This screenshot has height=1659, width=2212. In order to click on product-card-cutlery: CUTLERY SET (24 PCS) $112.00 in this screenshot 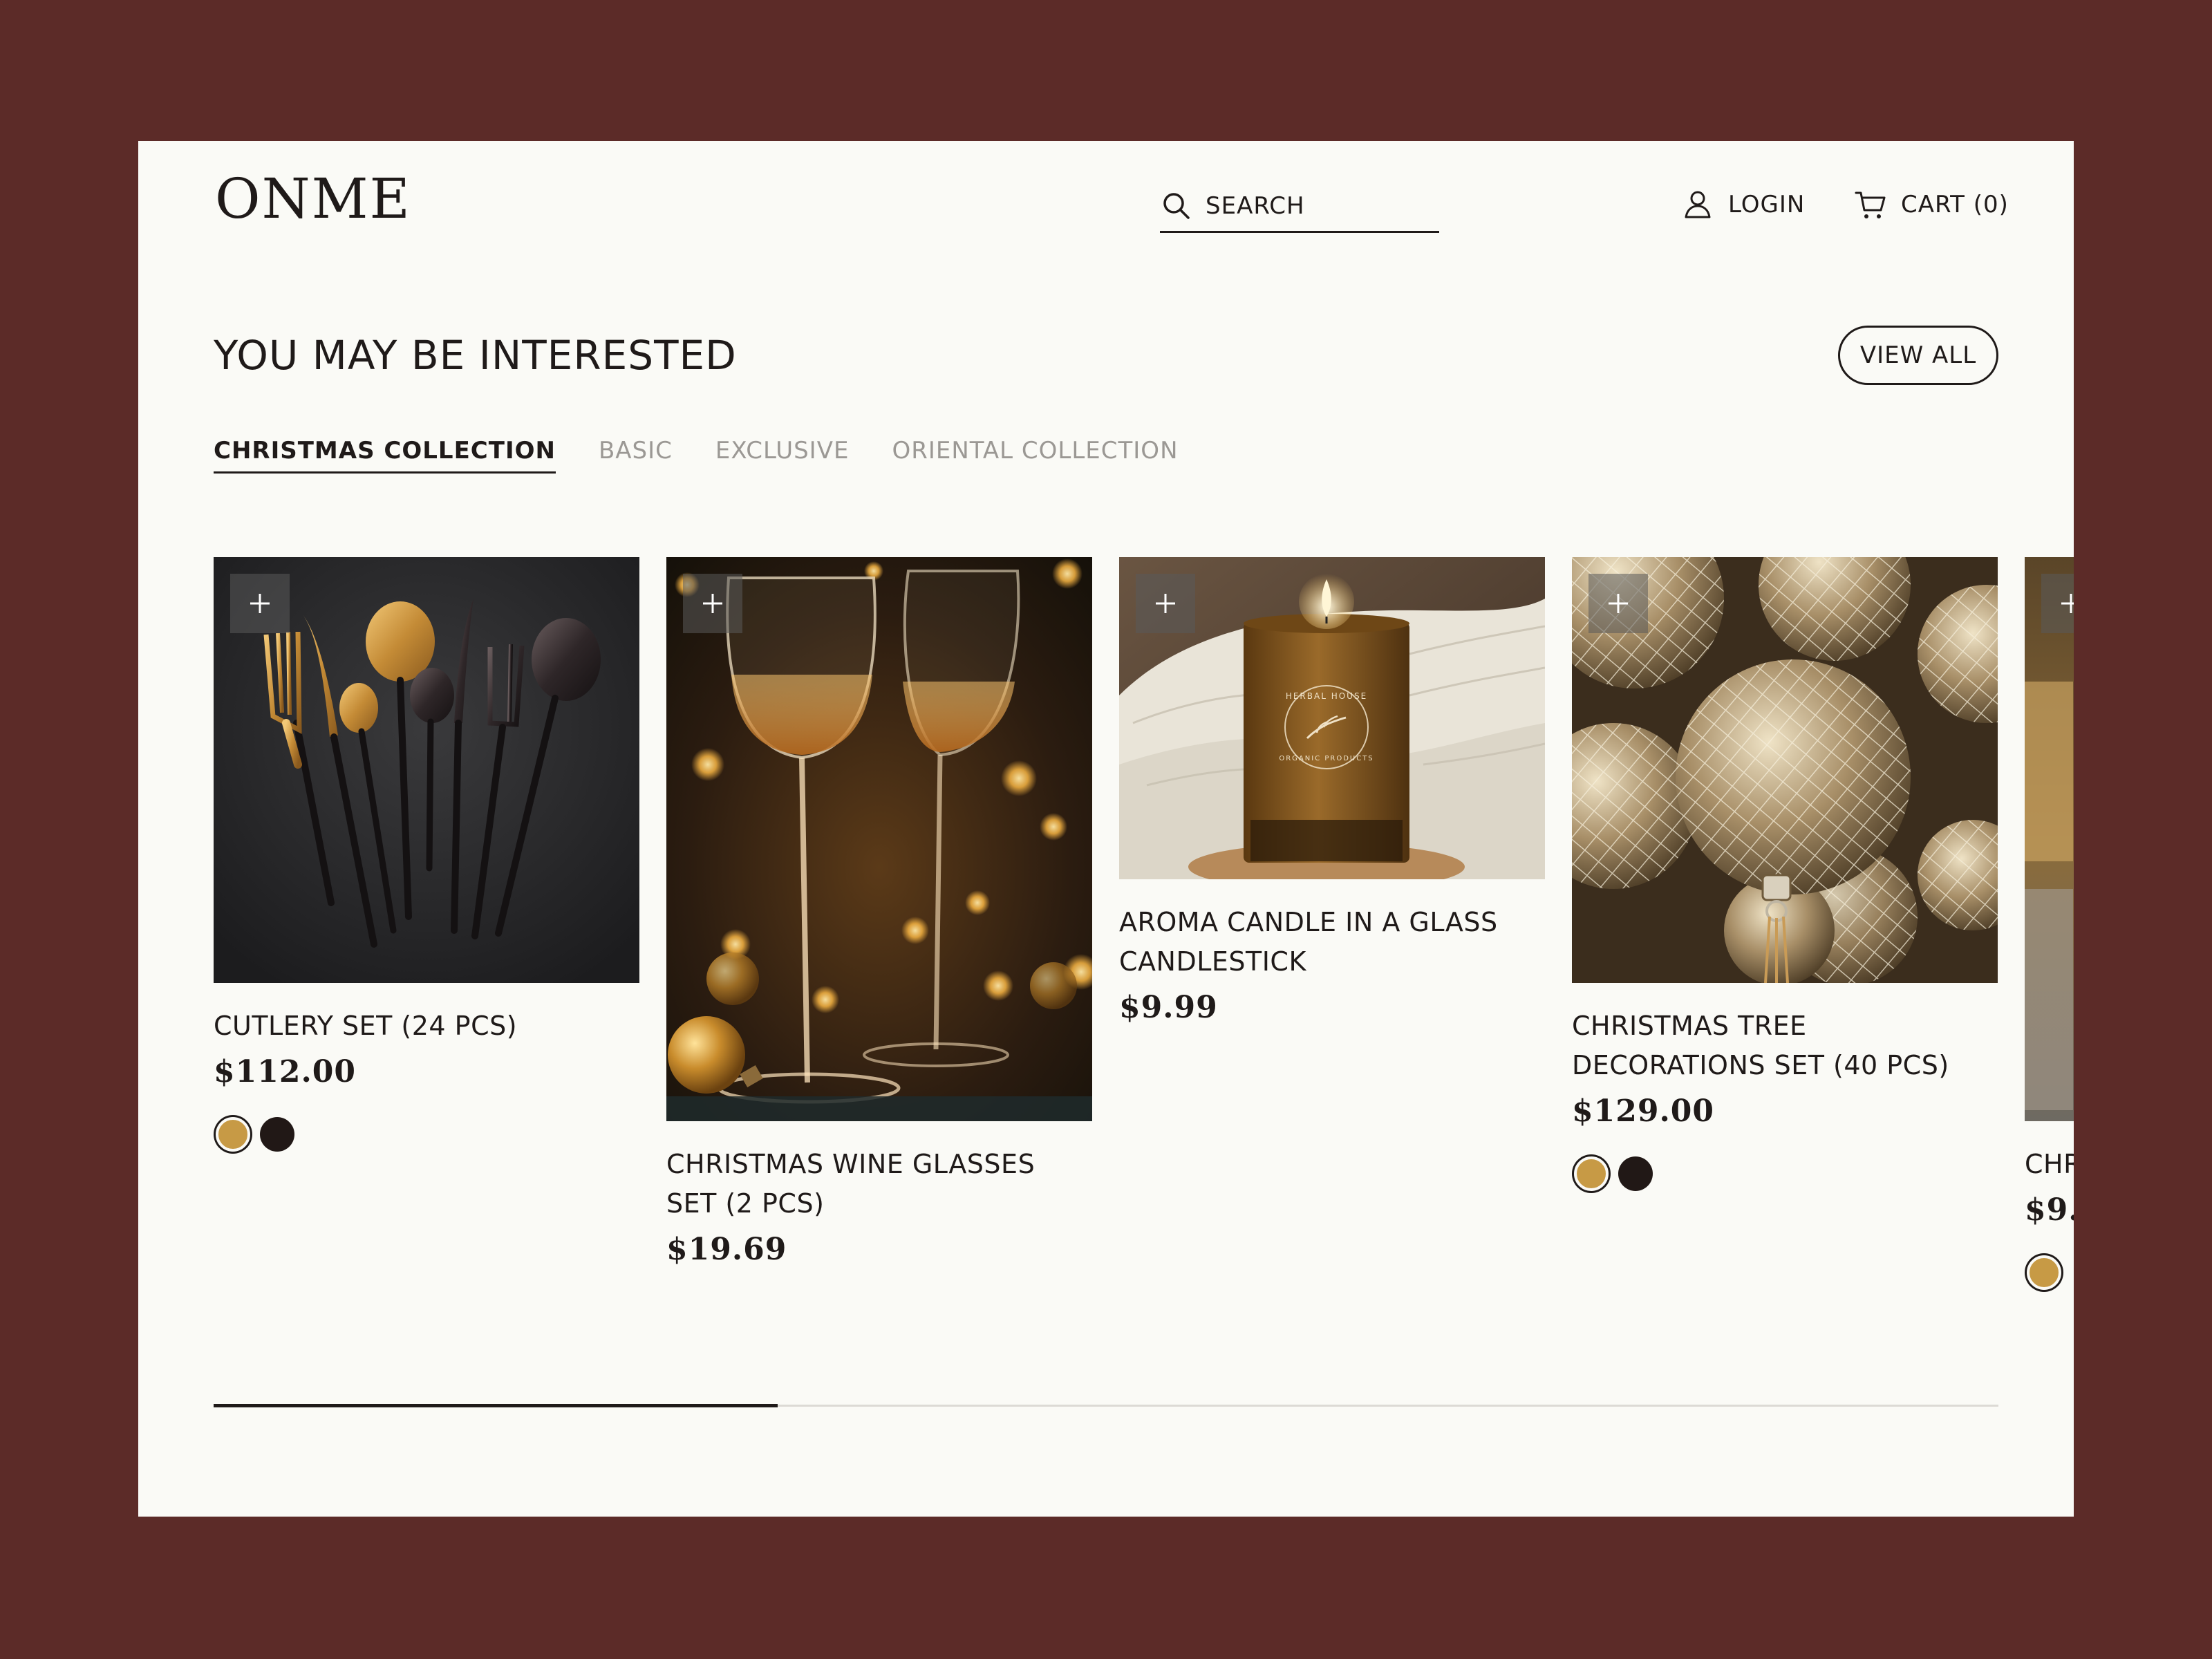, I will do `click(426, 854)`.